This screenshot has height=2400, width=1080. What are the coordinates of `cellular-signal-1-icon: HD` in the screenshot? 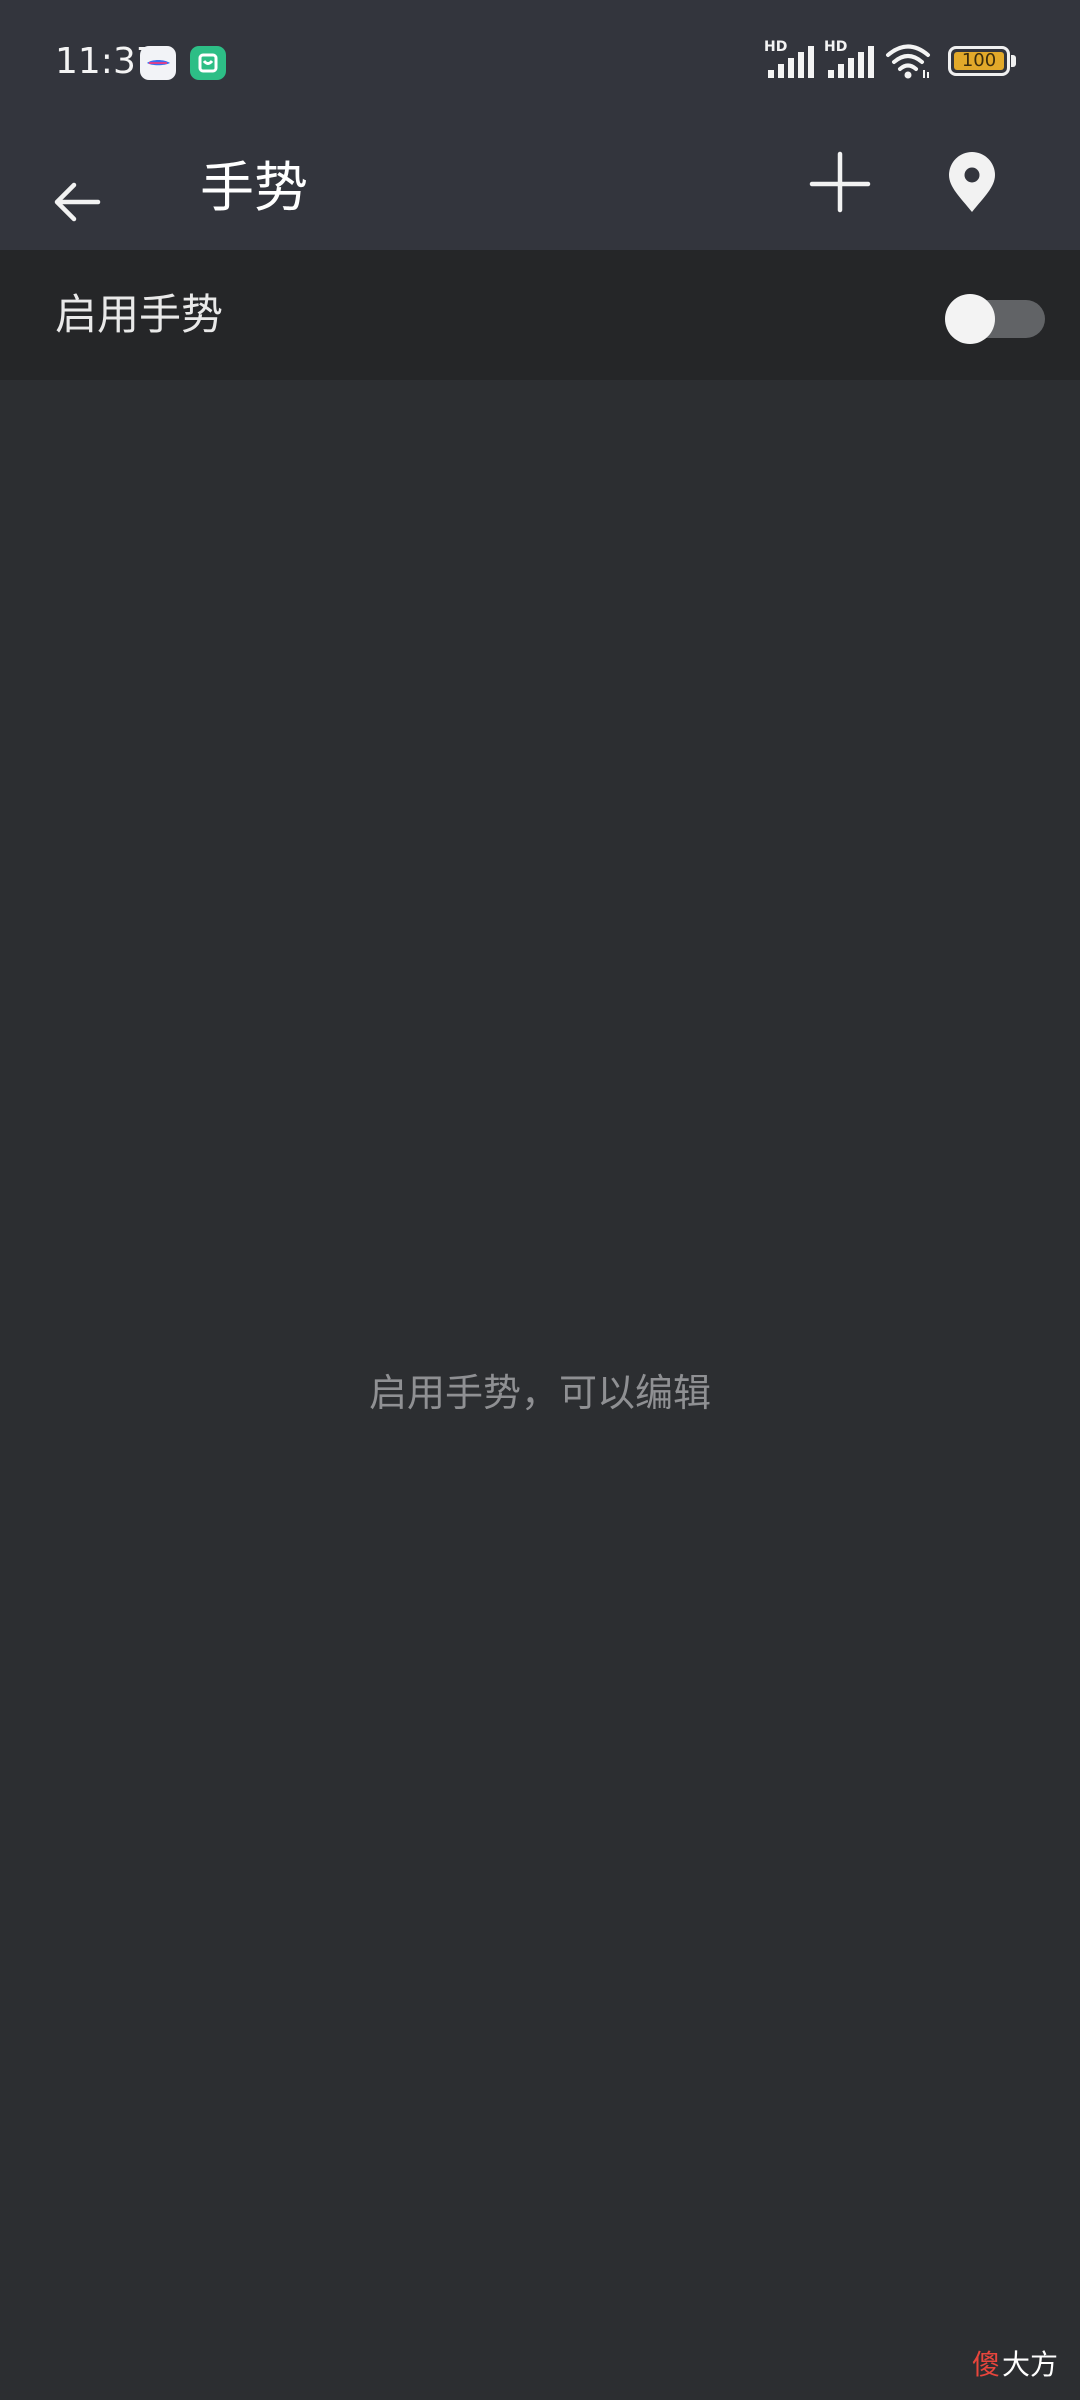 It's located at (793, 61).